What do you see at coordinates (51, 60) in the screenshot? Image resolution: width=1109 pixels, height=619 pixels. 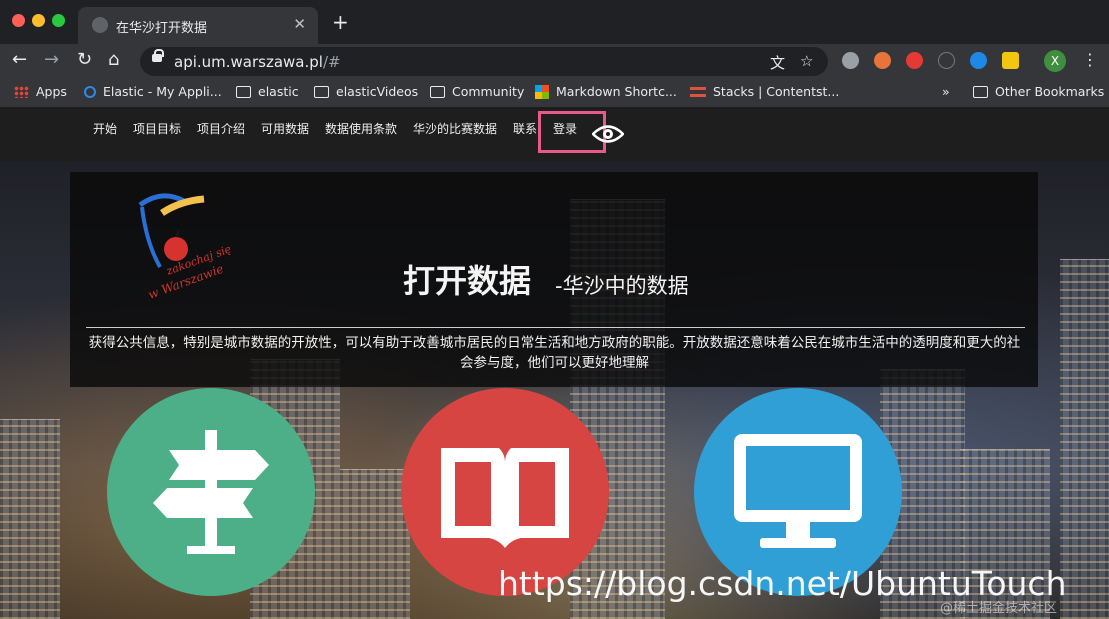 I see `forward-arrow-icon: →` at bounding box center [51, 60].